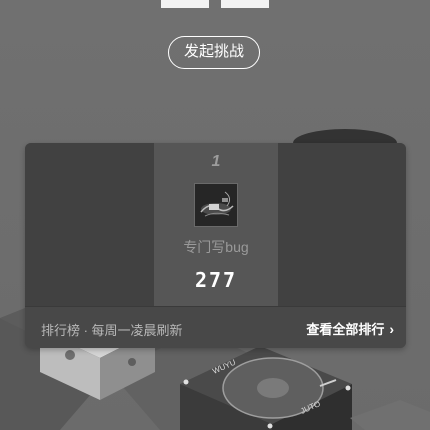  I want to click on player-name: 专门写bug, so click(216, 247).